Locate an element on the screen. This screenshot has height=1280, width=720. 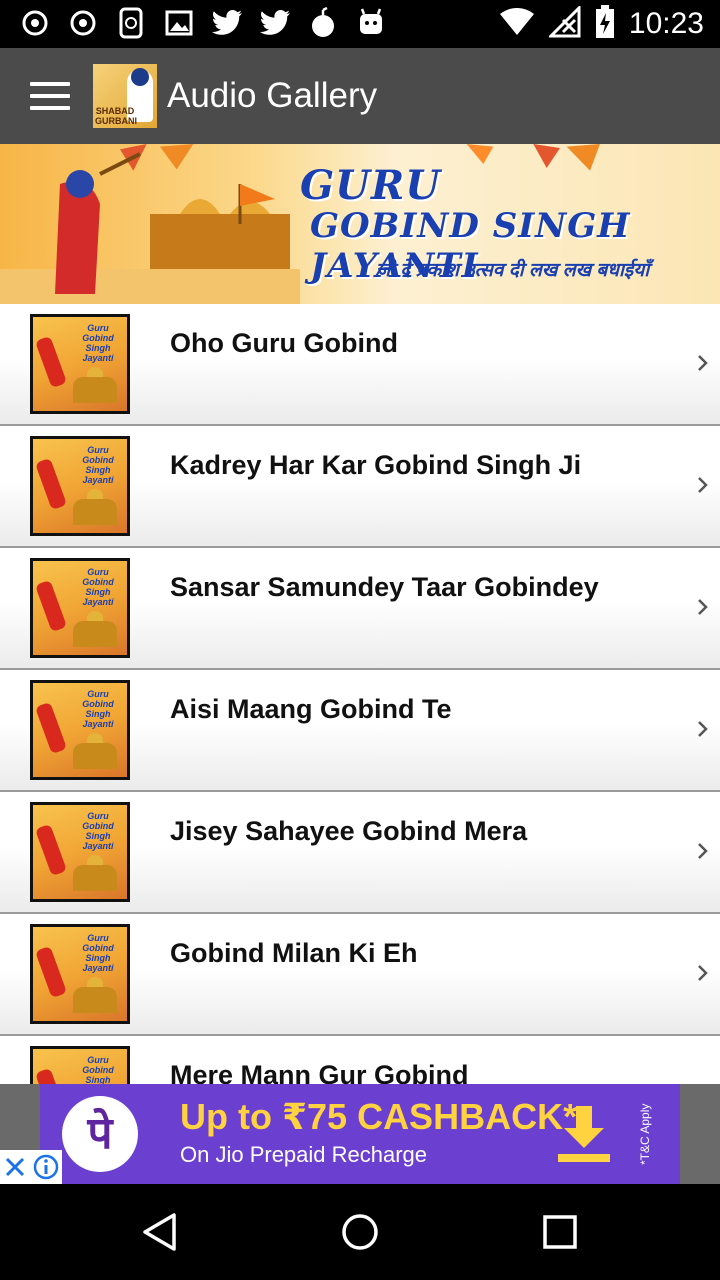
no-signal-icon is located at coordinates (564, 23).